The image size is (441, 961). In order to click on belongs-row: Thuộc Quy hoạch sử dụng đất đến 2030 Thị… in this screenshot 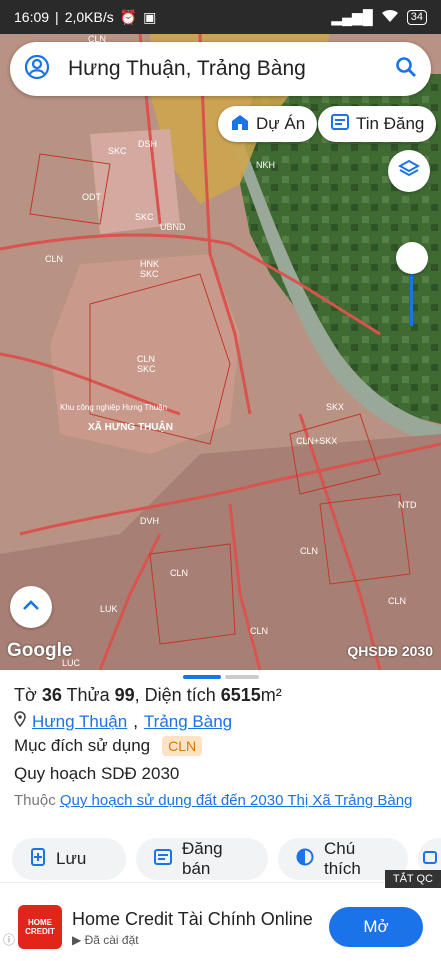, I will do `click(219, 801)`.